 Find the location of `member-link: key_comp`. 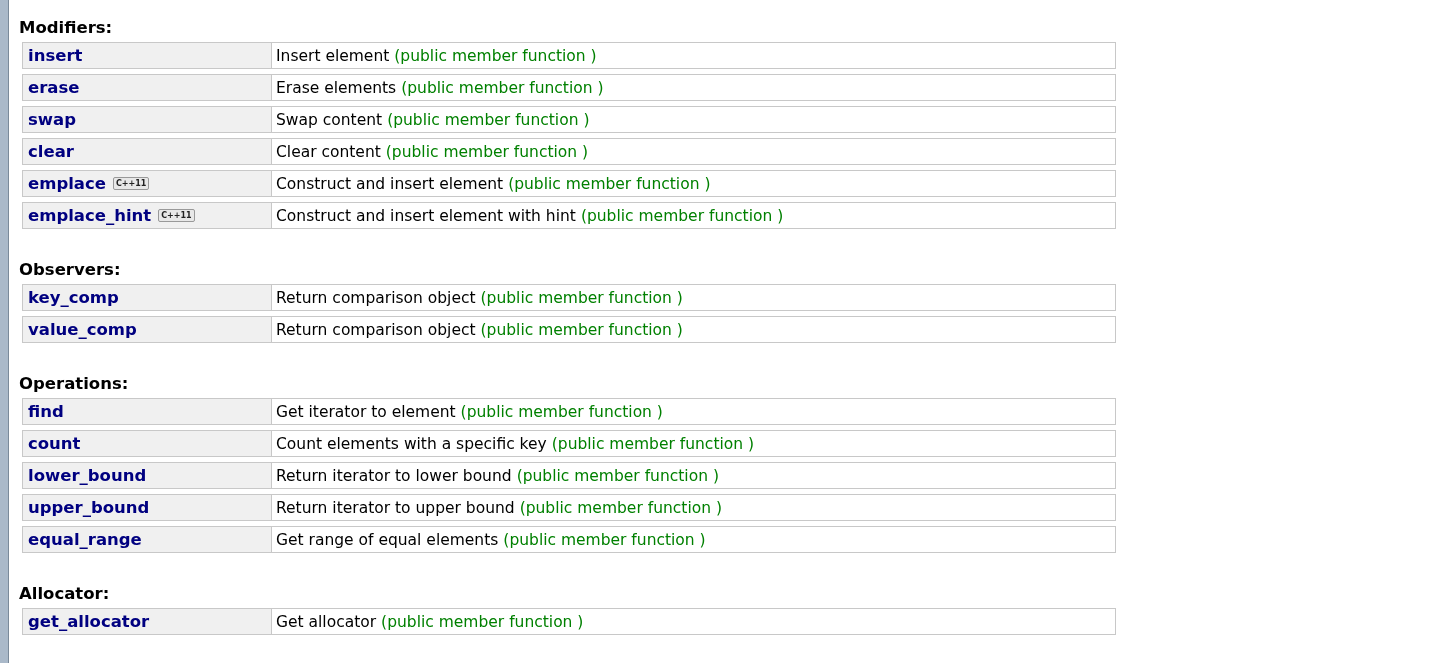

member-link: key_comp is located at coordinates (73, 297).